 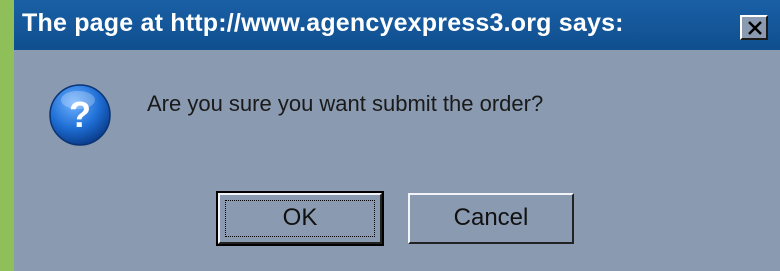 I want to click on close-button, so click(x=754, y=27).